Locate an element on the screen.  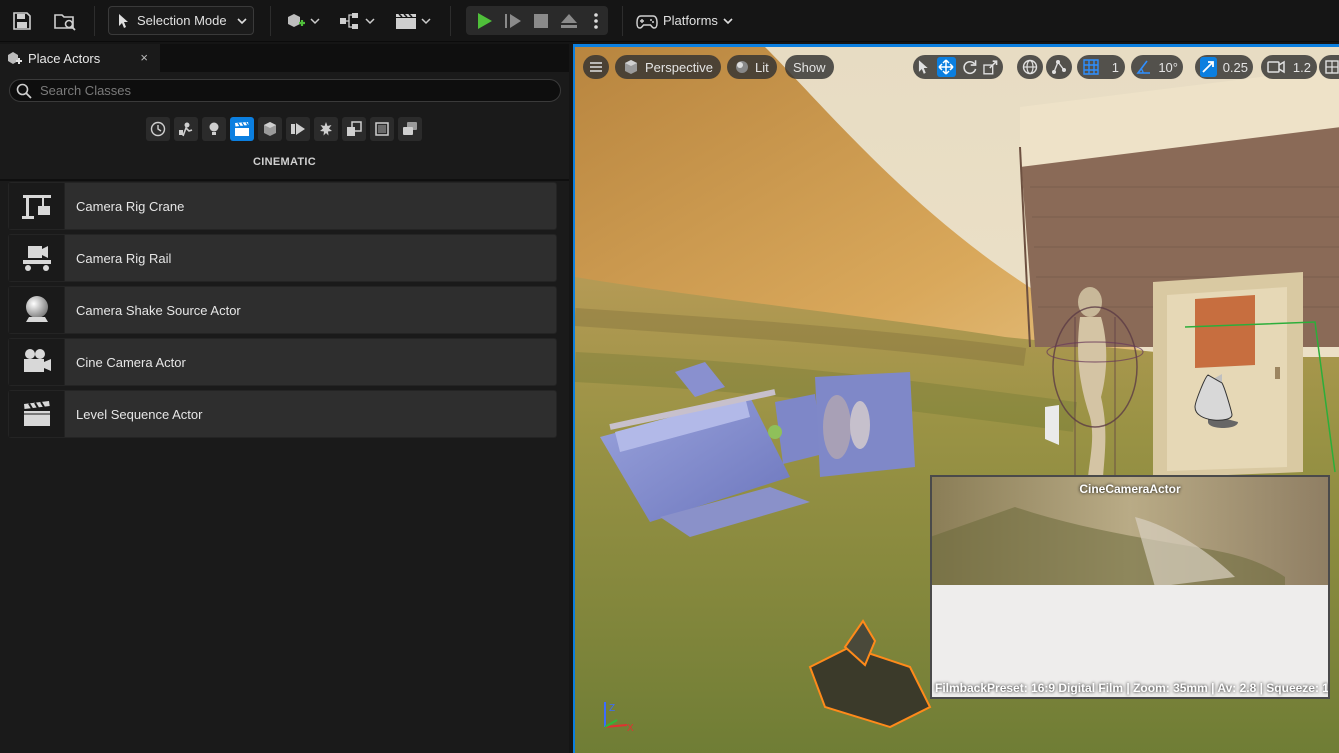
view-mode-label: Perspective is located at coordinates (679, 67).